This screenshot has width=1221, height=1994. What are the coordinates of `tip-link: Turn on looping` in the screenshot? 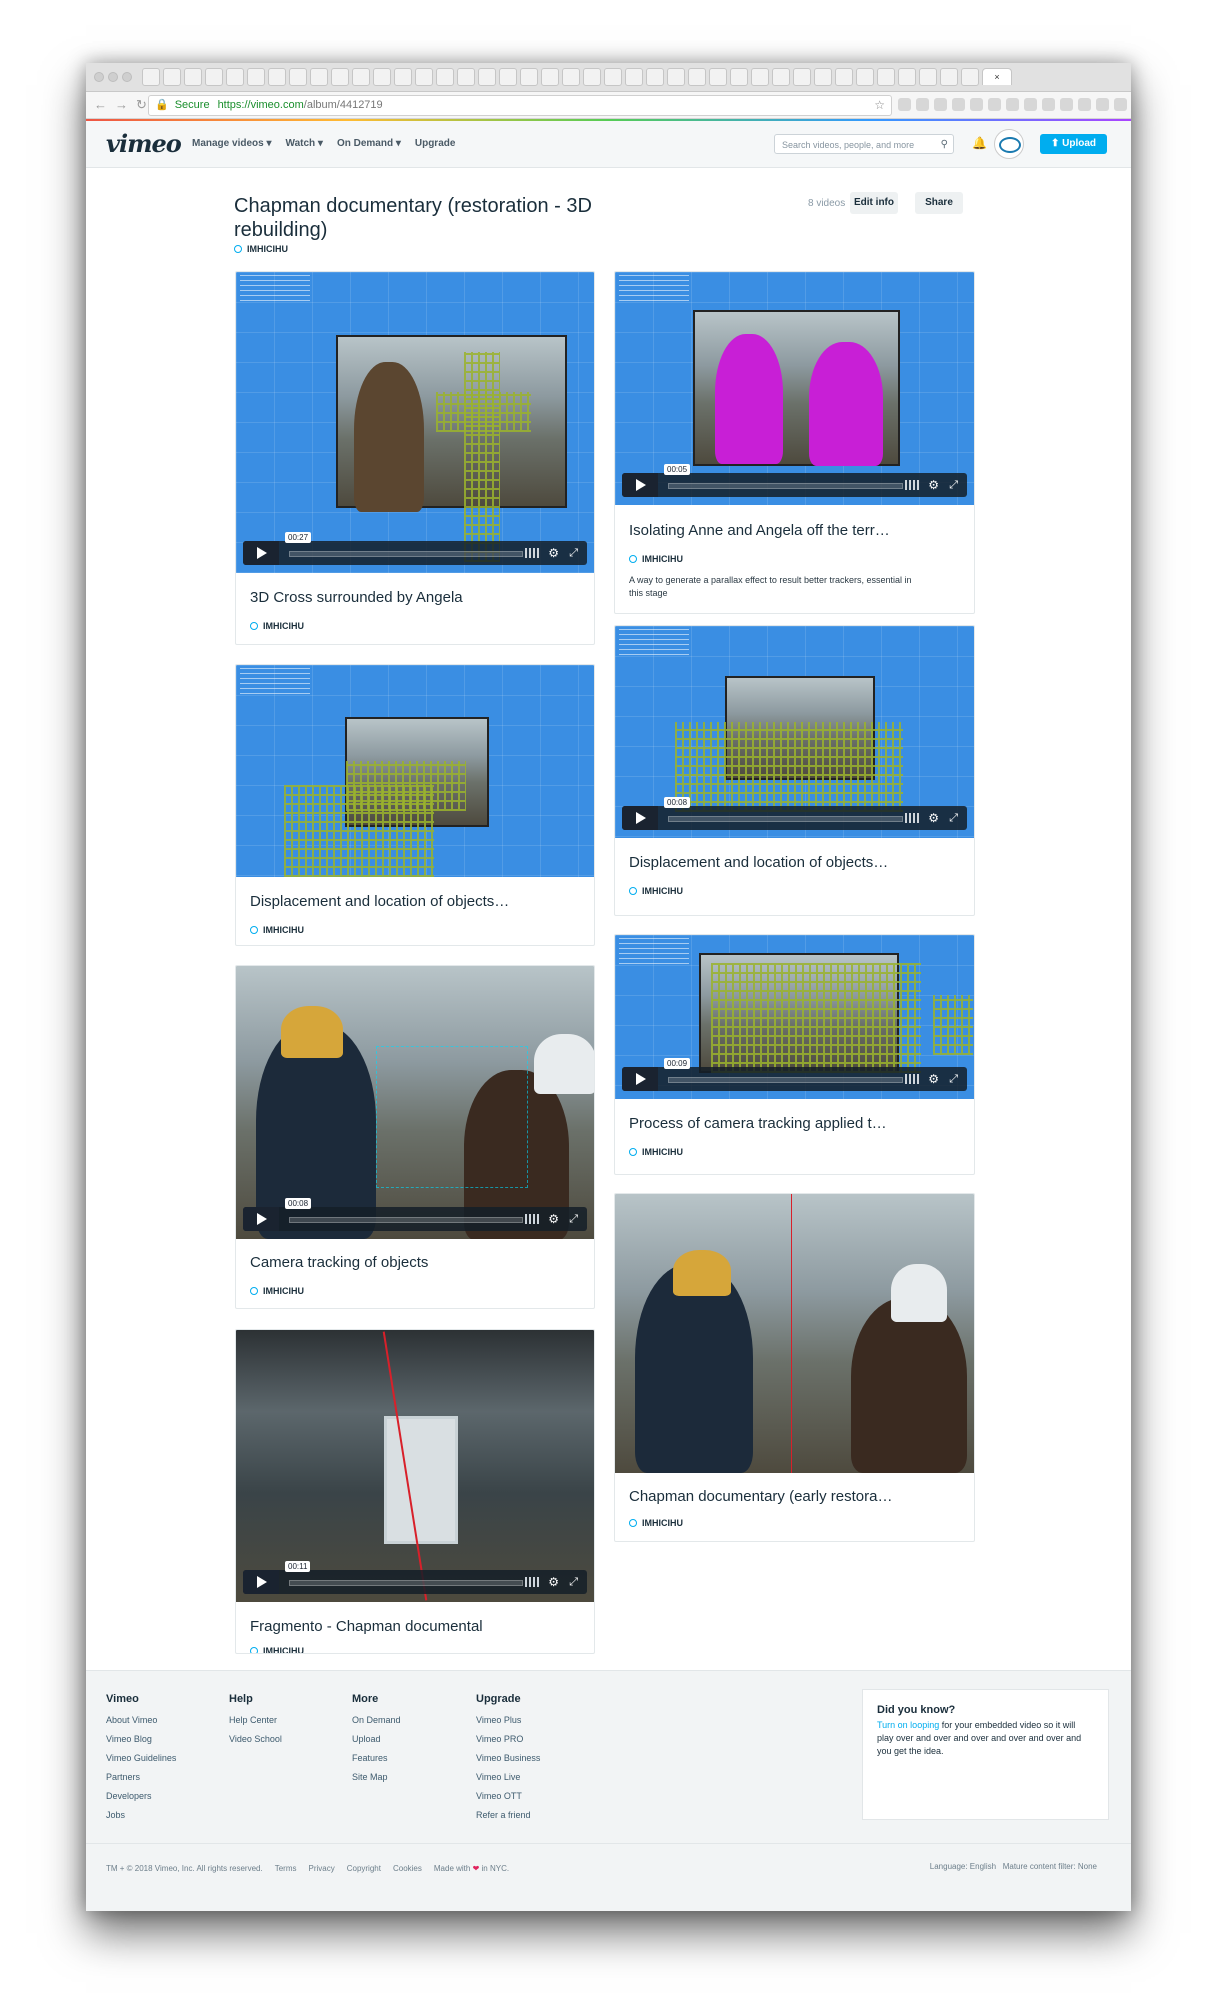 It's located at (908, 1725).